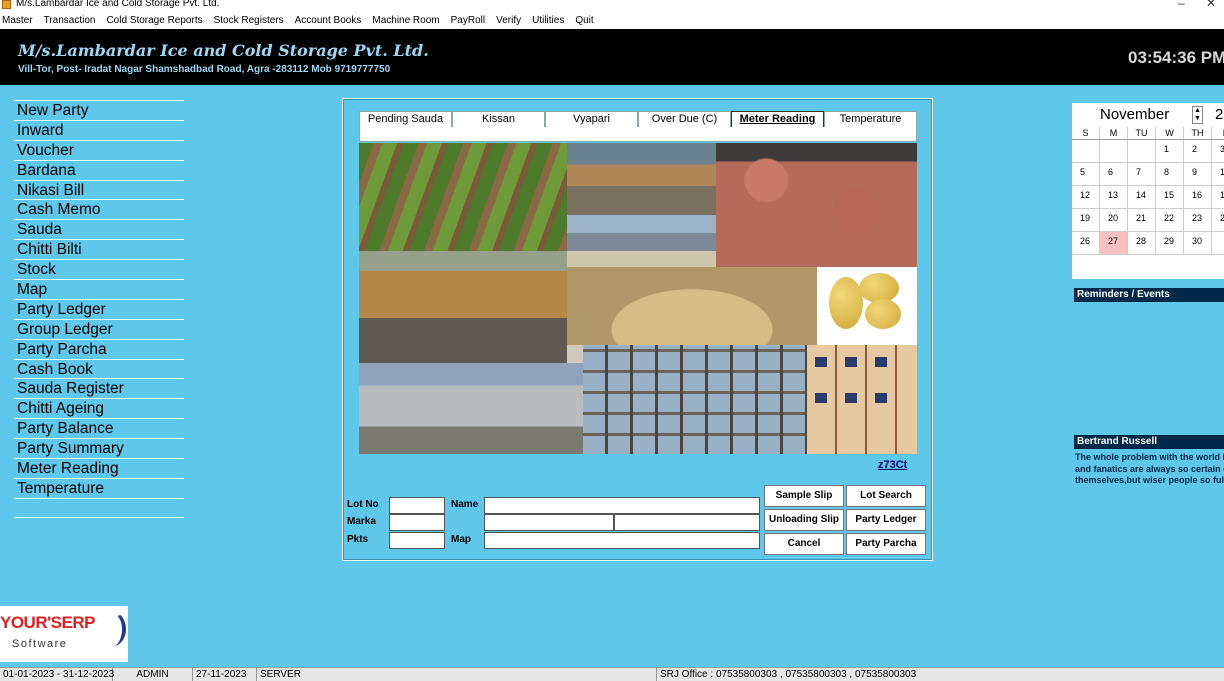 This screenshot has width=1224, height=681. Describe the element at coordinates (892, 465) in the screenshot. I see `captcha-code-link: z73Ct` at that location.